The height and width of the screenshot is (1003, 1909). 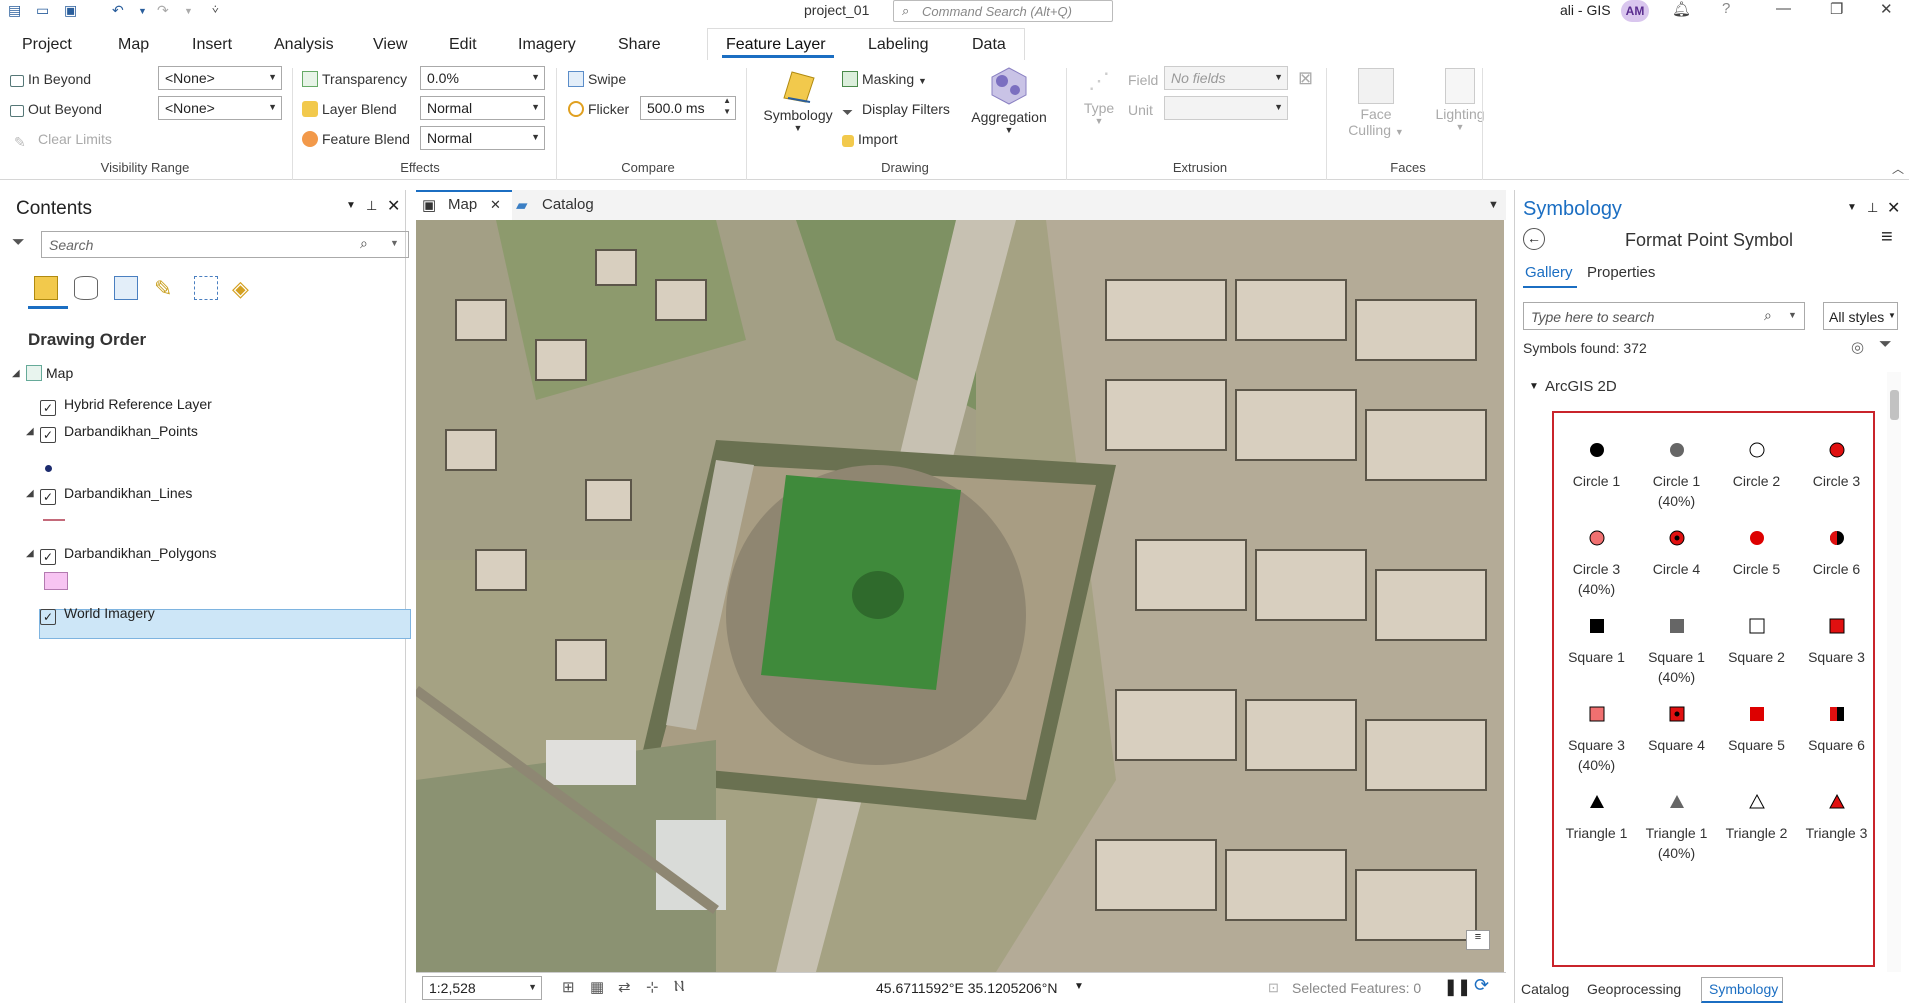 What do you see at coordinates (1676, 652) in the screenshot?
I see `symbol-square-1-40: Square 1 (40%)` at bounding box center [1676, 652].